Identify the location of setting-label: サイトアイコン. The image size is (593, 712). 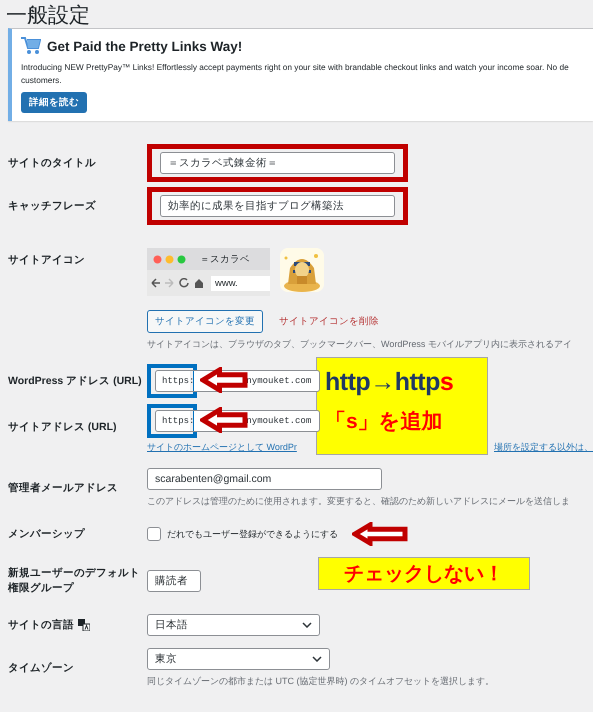
(46, 260).